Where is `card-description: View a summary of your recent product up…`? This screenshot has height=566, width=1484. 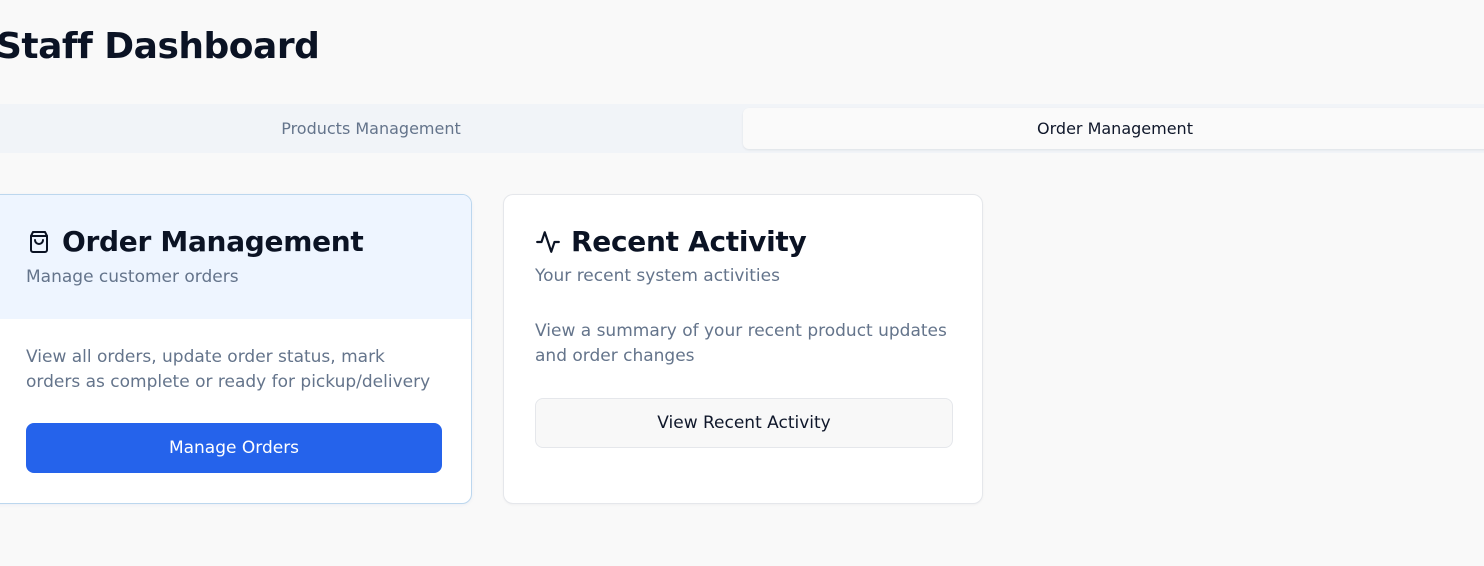 card-description: View a summary of your recent product up… is located at coordinates (741, 343).